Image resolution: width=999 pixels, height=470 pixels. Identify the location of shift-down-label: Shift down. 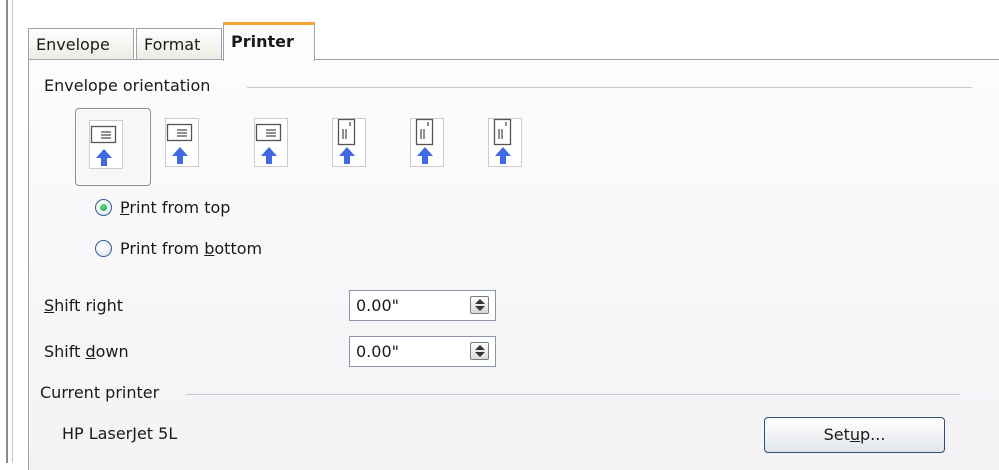
(86, 351).